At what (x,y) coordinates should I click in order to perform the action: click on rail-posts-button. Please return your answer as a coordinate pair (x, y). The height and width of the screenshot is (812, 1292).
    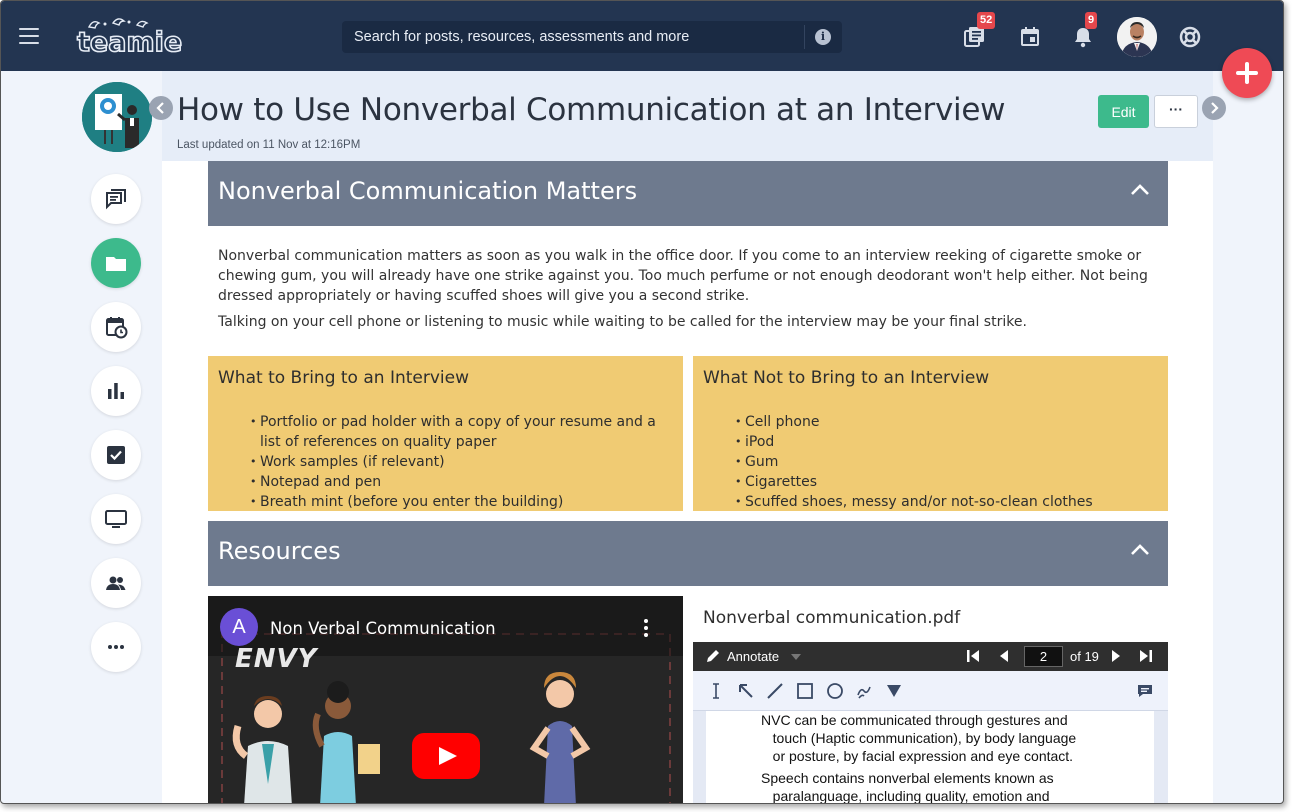
    Looking at the image, I should click on (116, 199).